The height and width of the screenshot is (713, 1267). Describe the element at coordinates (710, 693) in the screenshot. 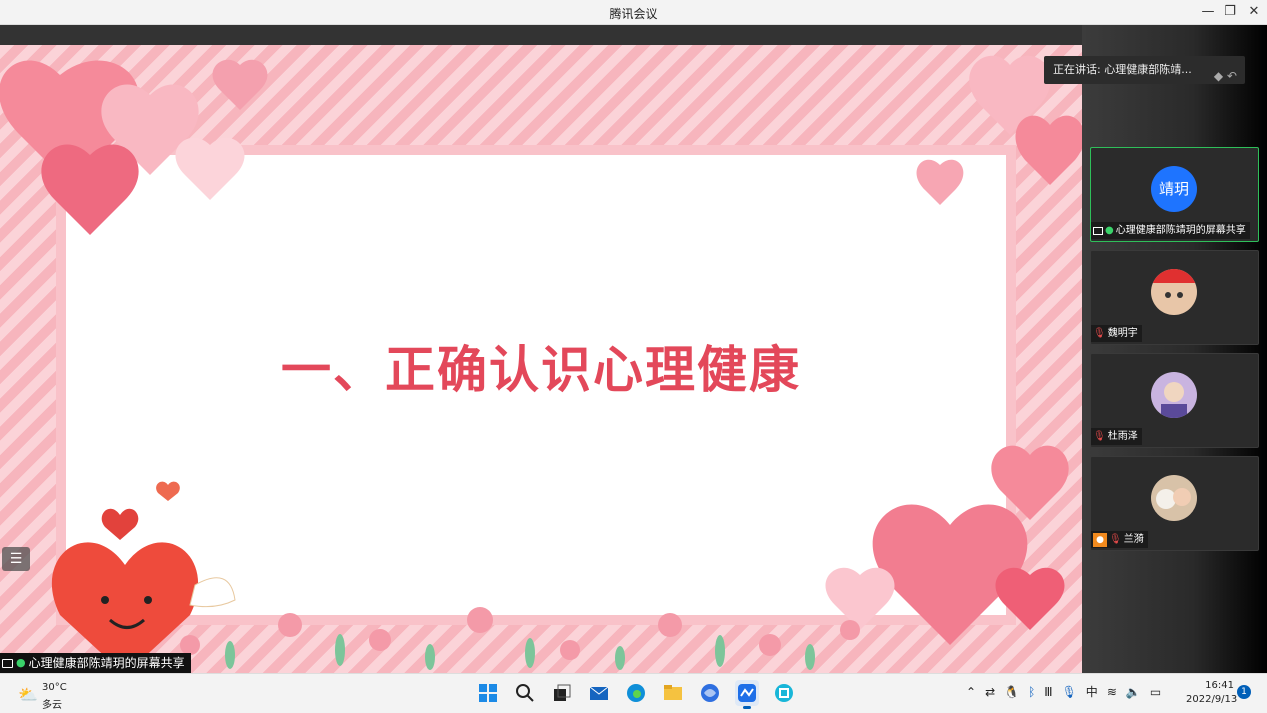

I see `browser-icon` at that location.